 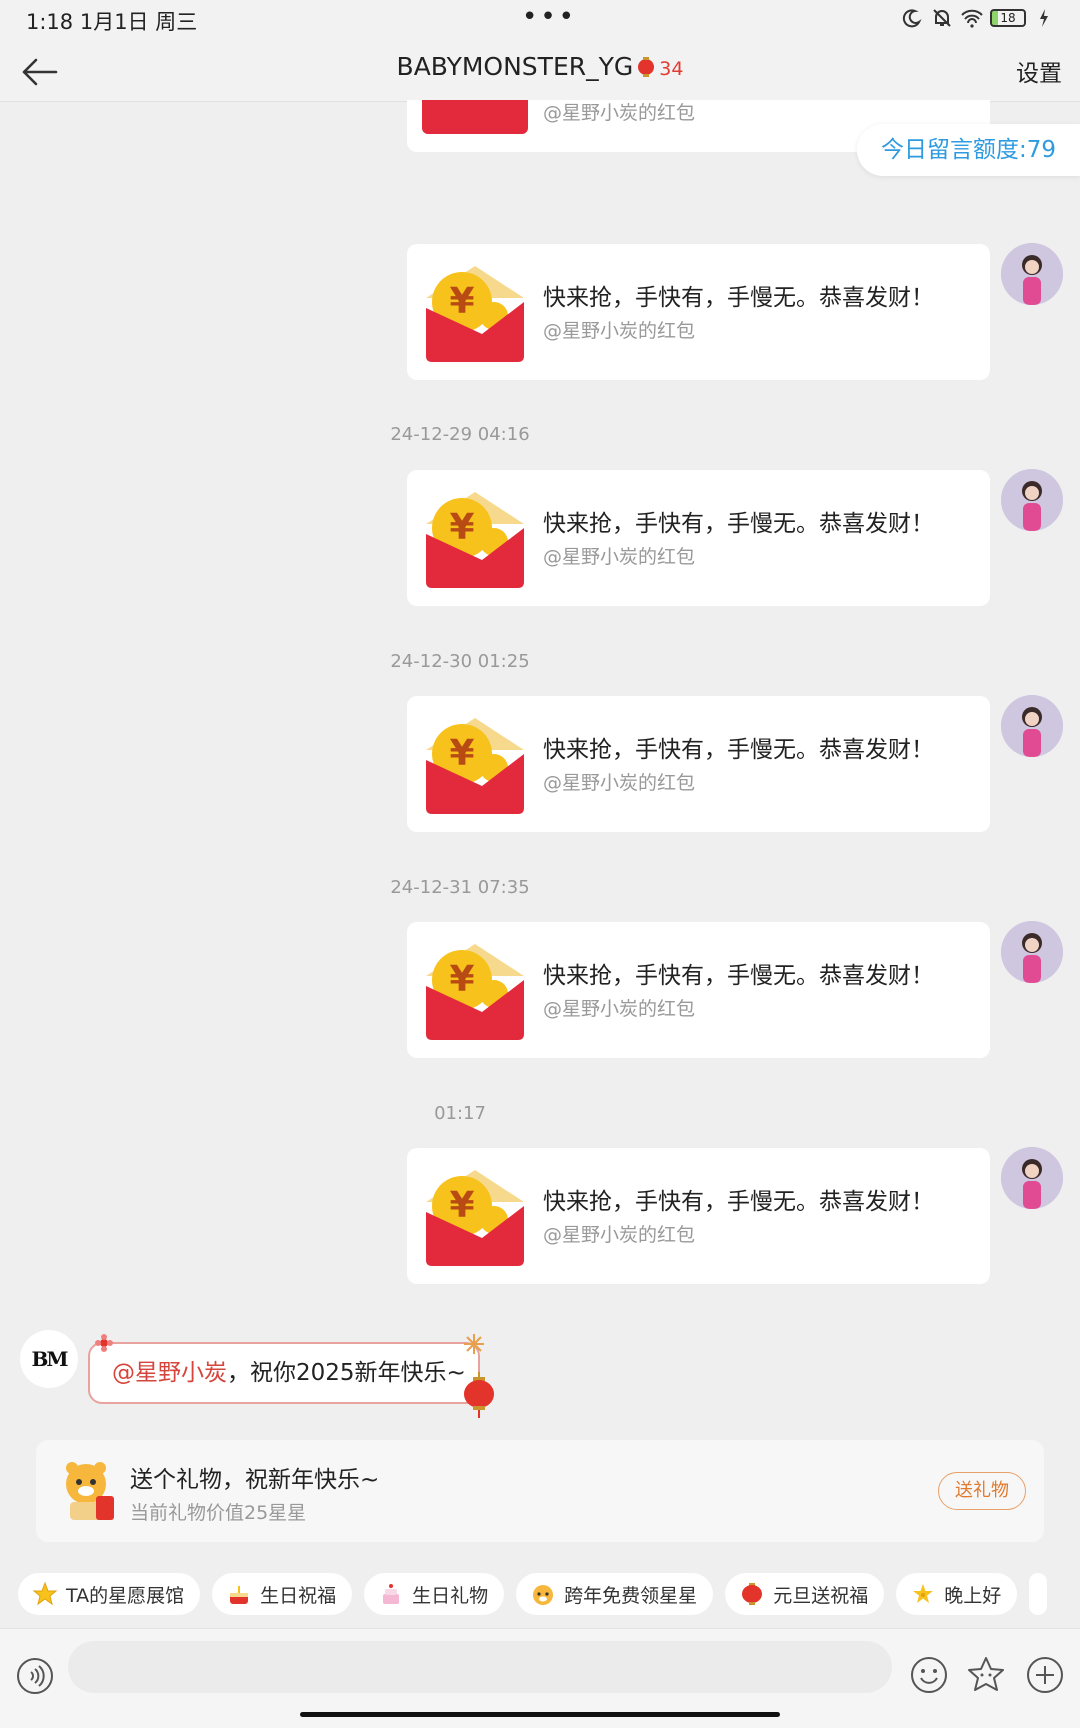 I want to click on chip-partial, so click(x=1038, y=1594).